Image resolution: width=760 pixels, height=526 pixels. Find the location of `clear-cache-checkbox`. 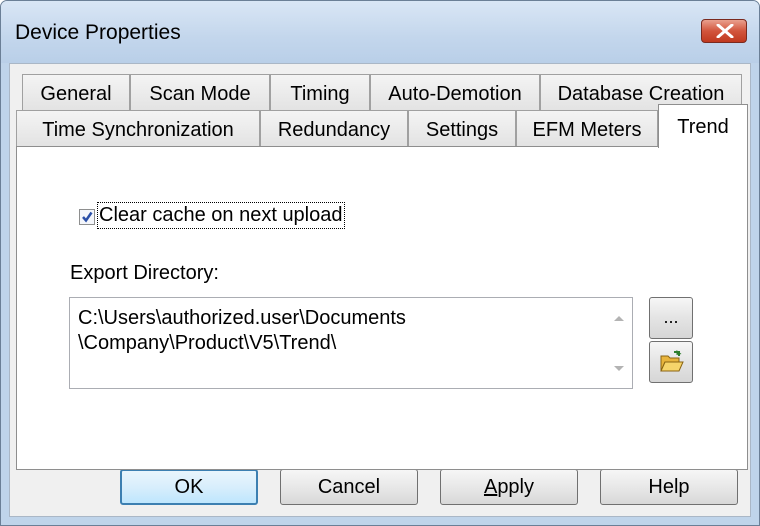

clear-cache-checkbox is located at coordinates (87, 217).